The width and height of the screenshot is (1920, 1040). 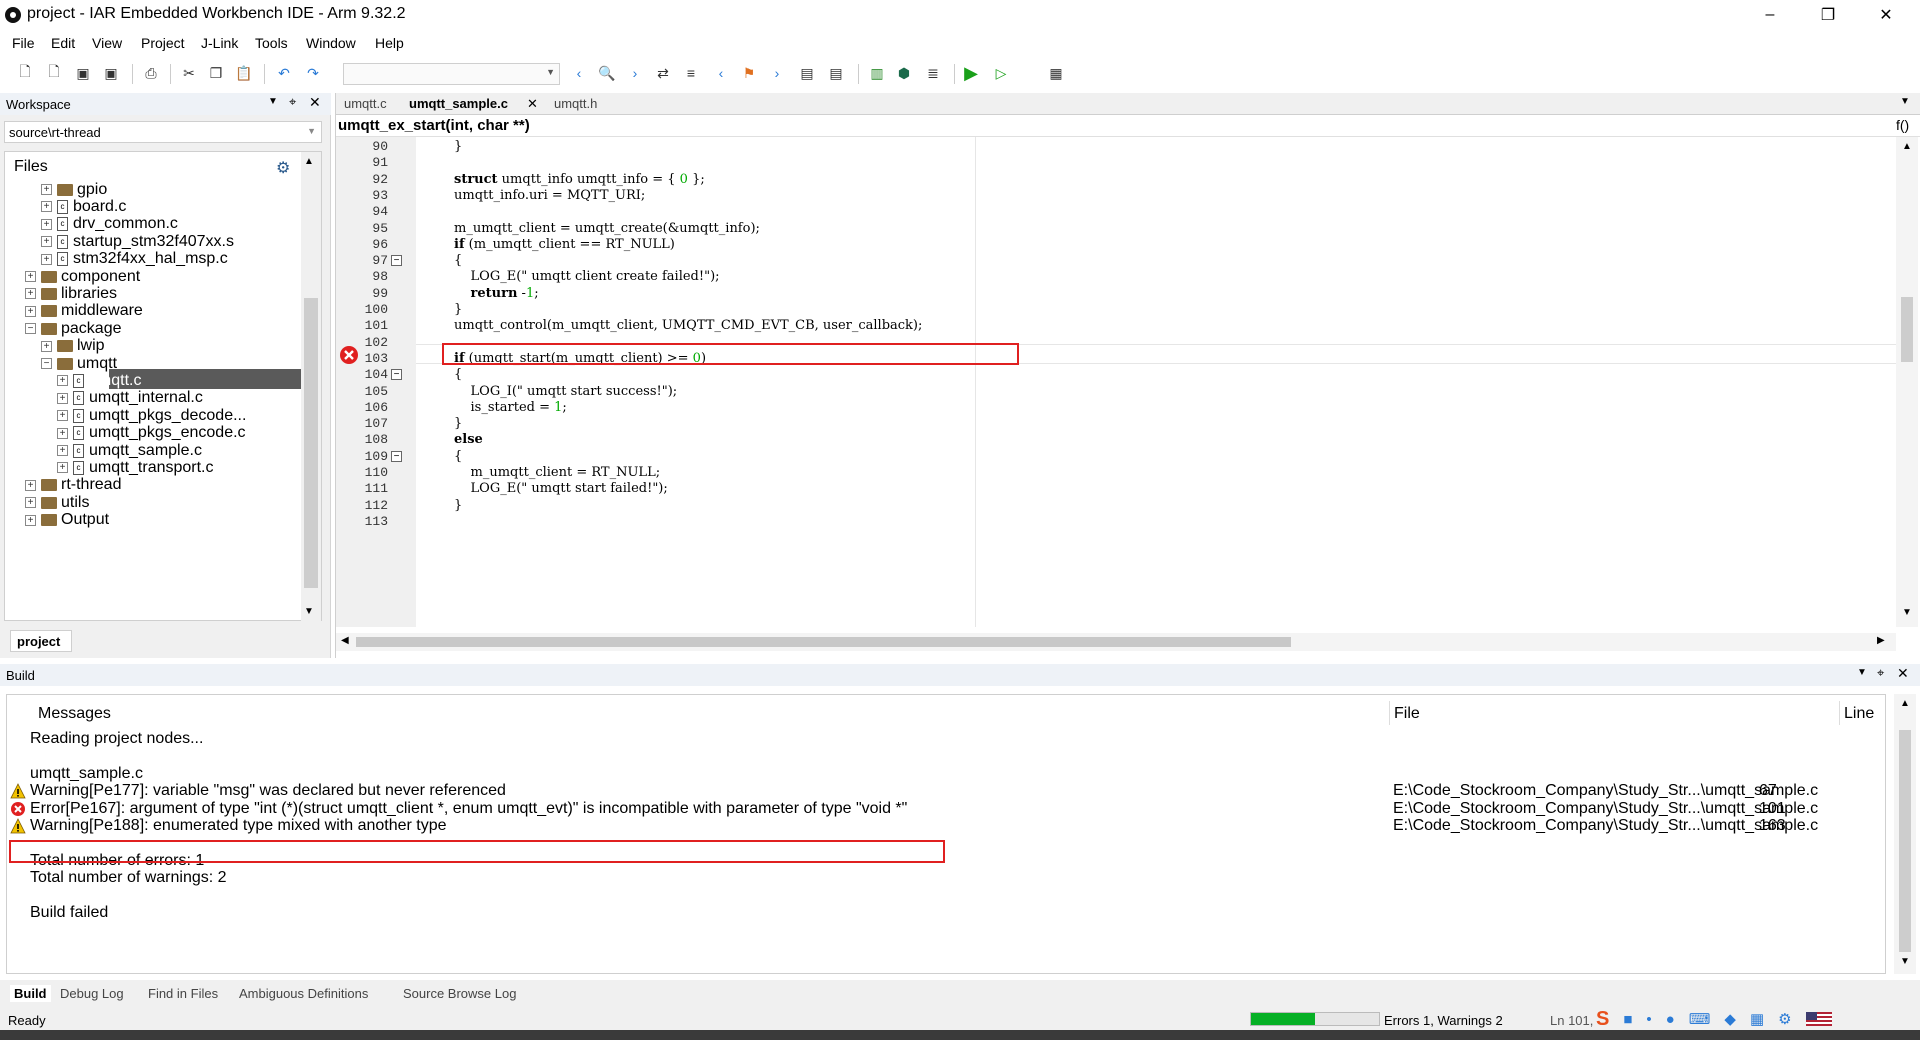 What do you see at coordinates (128, 878) in the screenshot?
I see `build-message: Total number of warnings: 2` at bounding box center [128, 878].